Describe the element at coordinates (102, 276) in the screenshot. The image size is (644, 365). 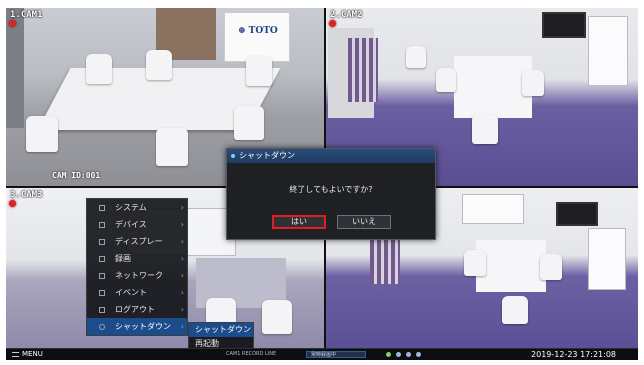
I see `network-icon` at that location.